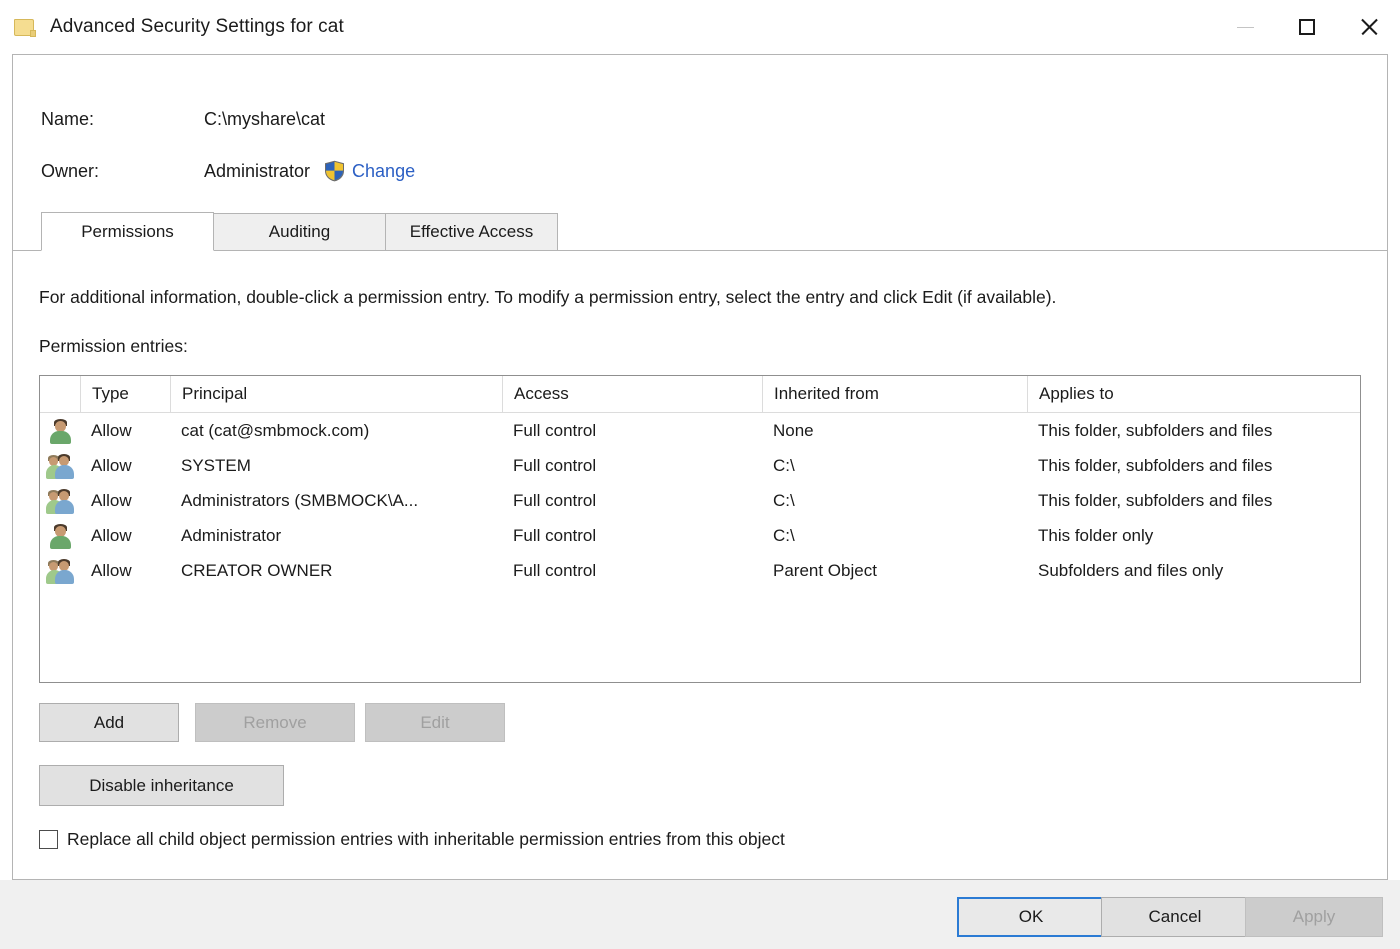  I want to click on ok-button: OK, so click(1031, 917).